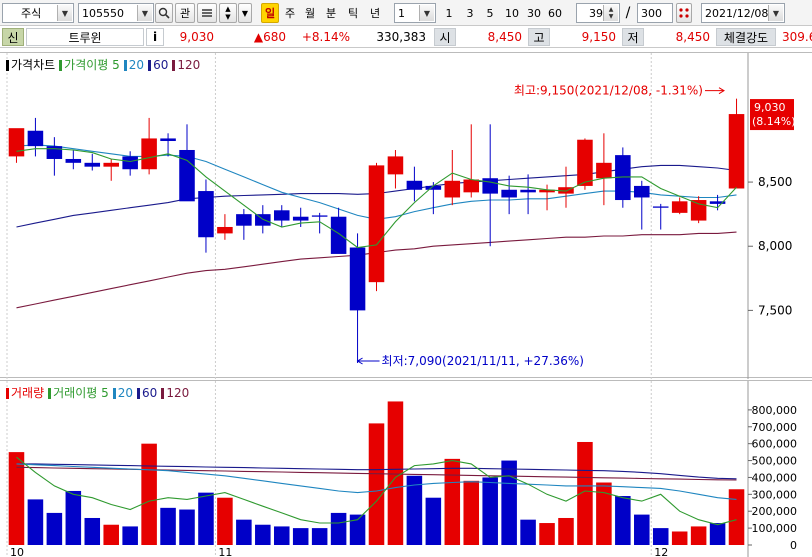 The image size is (812, 557). I want to click on display-count-value: 39, so click(596, 13).